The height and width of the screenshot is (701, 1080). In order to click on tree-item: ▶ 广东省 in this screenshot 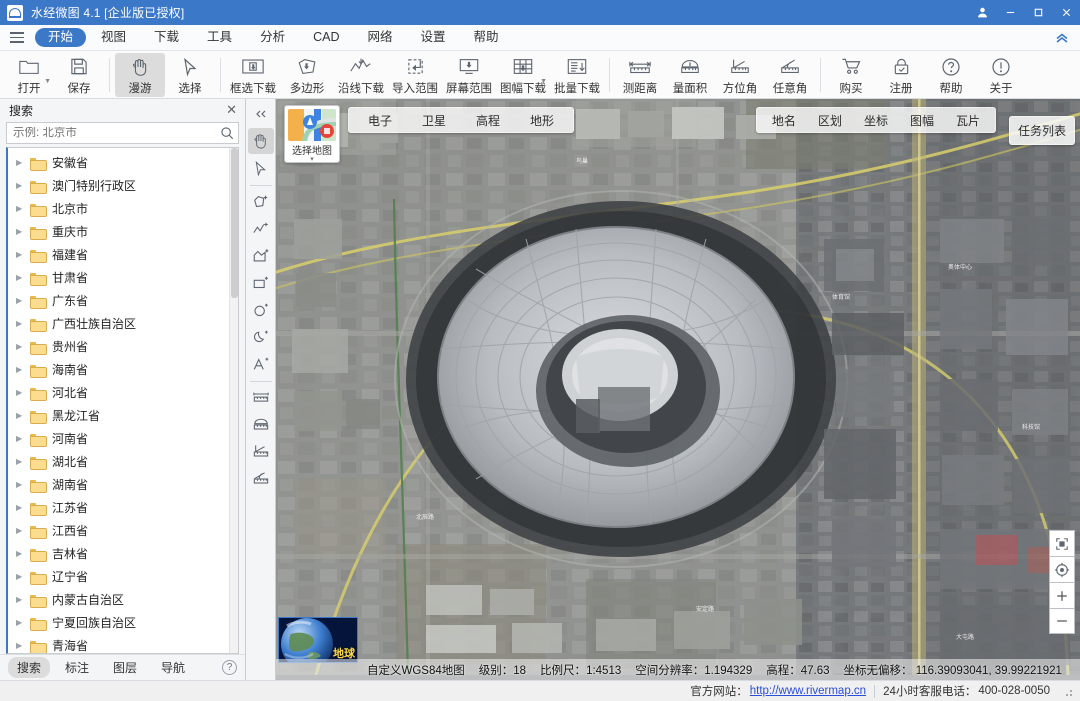, I will do `click(123, 300)`.